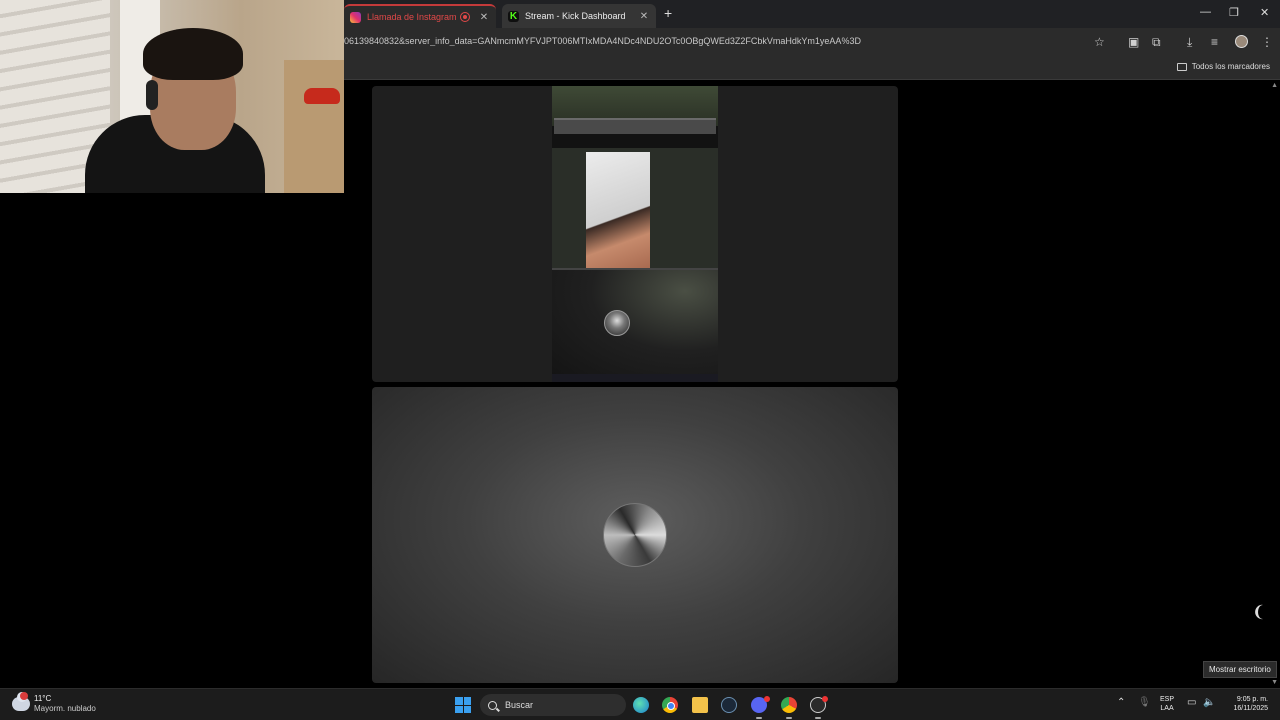  Describe the element at coordinates (465, 17) in the screenshot. I see `recording-icon` at that location.